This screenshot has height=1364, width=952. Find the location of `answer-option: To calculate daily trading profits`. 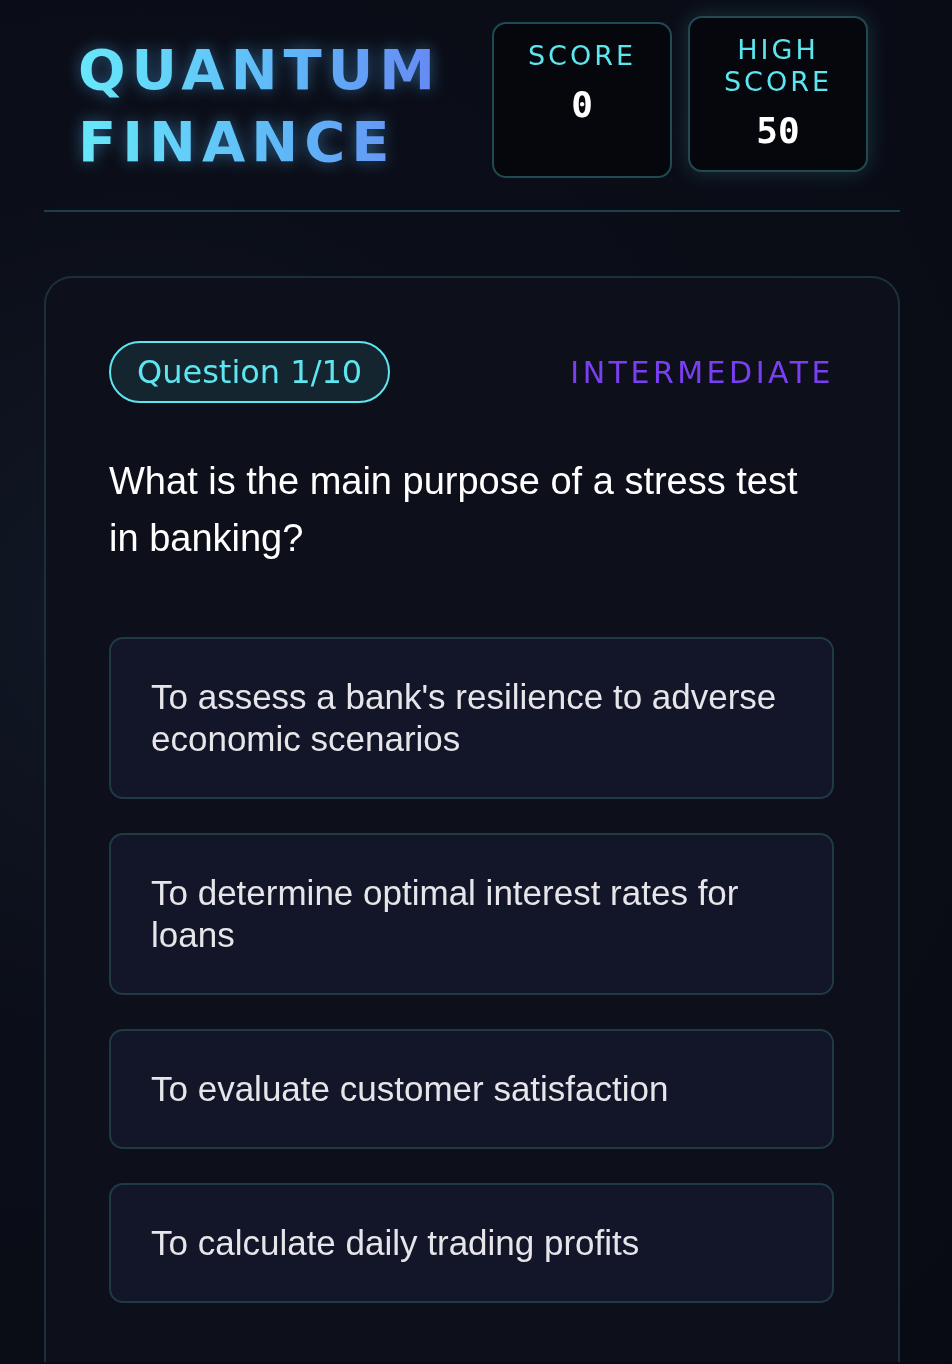

answer-option: To calculate daily trading profits is located at coordinates (471, 1243).